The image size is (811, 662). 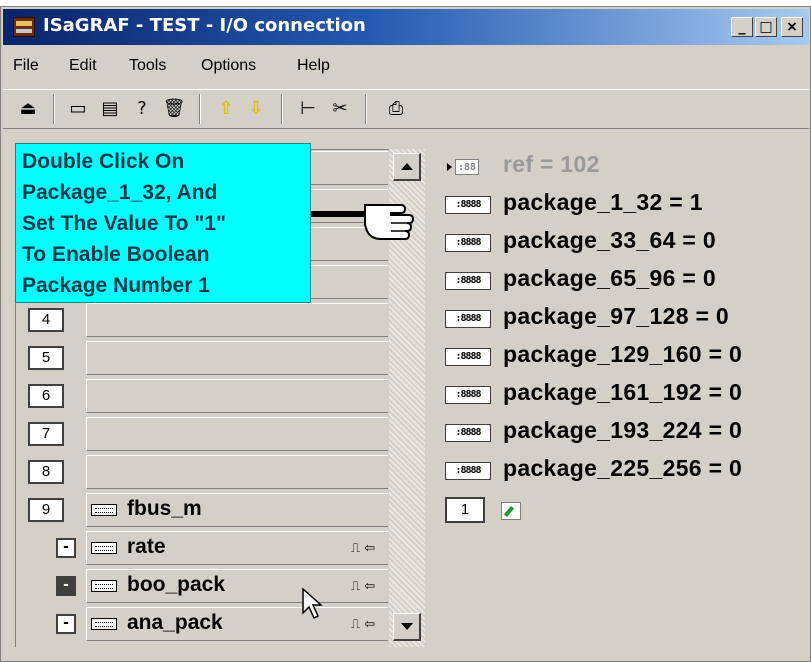 What do you see at coordinates (463, 167) in the screenshot?
I see `ref-icon: :88` at bounding box center [463, 167].